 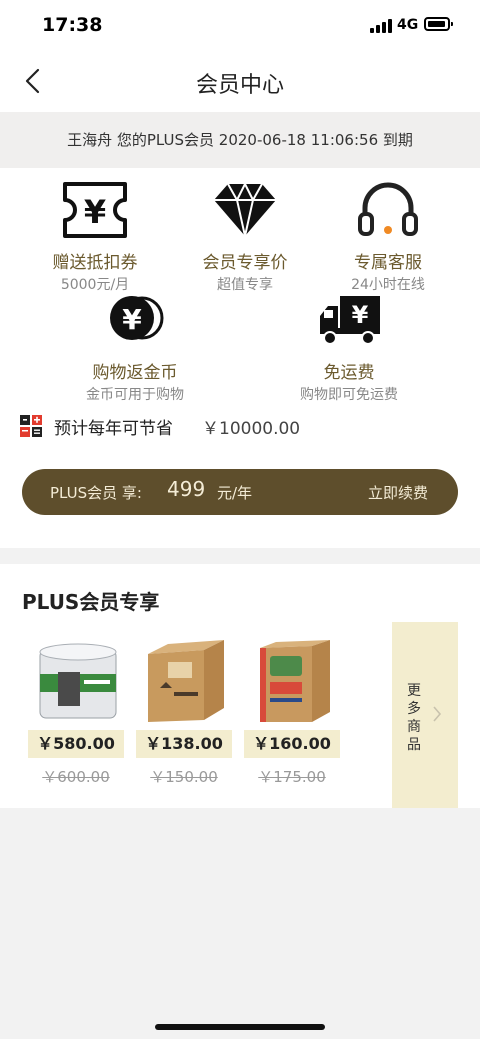 I want to click on benefit-subtitle: 购物即可免运费, so click(x=349, y=395).